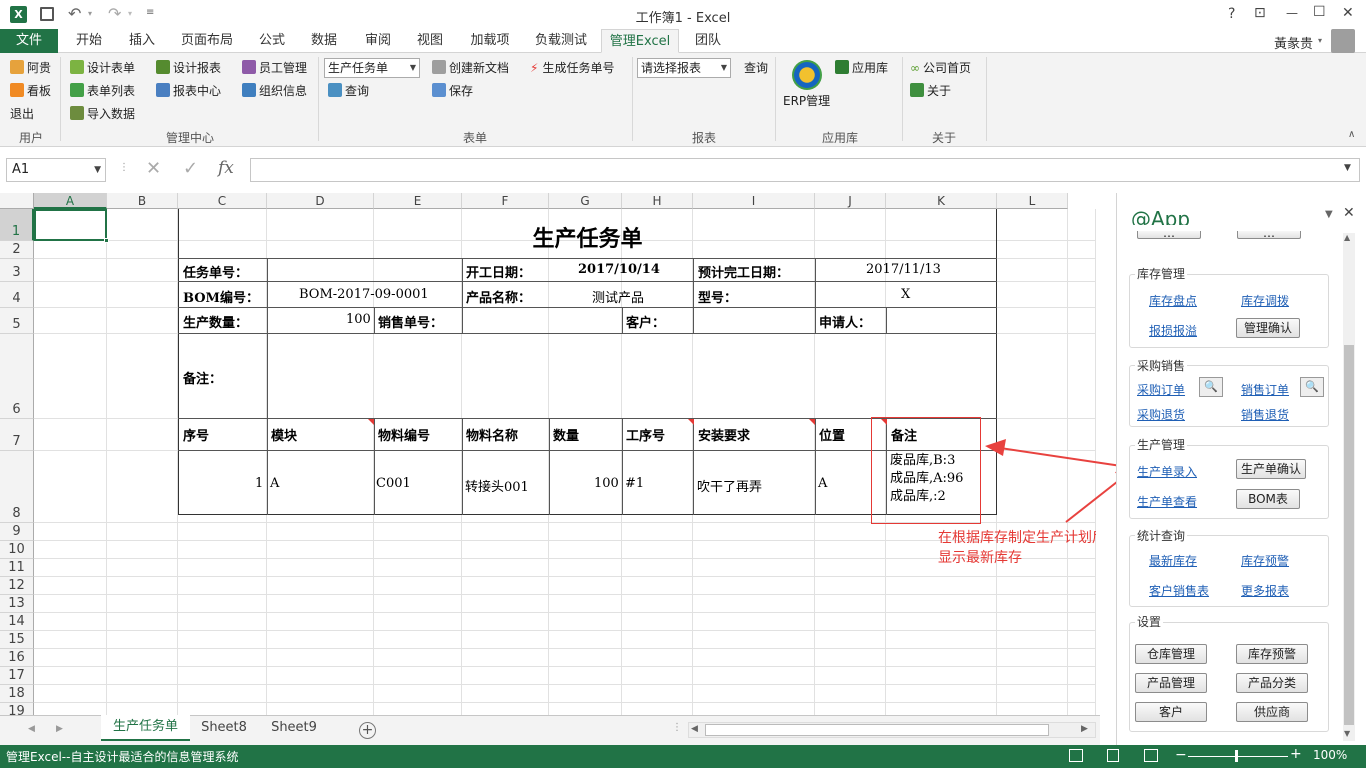  Describe the element at coordinates (640, 41) in the screenshot. I see `tab-manage-excel: 管理Excel` at that location.